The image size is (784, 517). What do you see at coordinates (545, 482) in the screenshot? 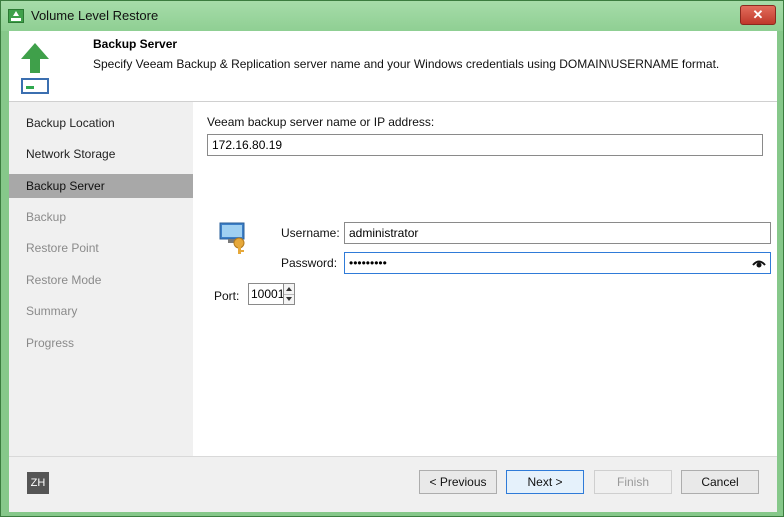
I see `next-button: Next >` at bounding box center [545, 482].